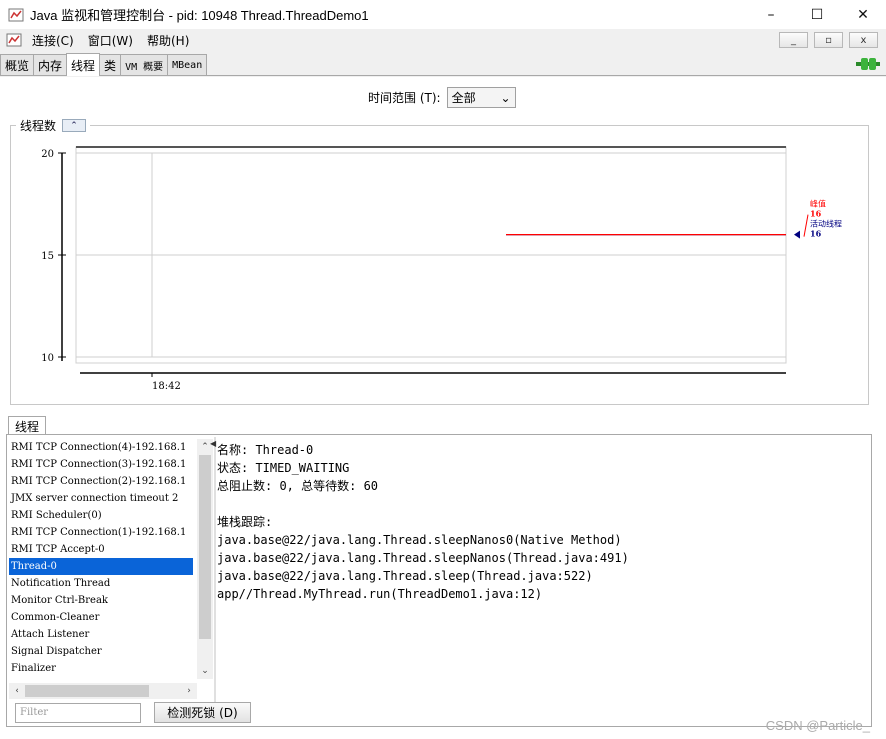  What do you see at coordinates (189, 691) in the screenshot?
I see `scroll-right-icon: ›` at bounding box center [189, 691].